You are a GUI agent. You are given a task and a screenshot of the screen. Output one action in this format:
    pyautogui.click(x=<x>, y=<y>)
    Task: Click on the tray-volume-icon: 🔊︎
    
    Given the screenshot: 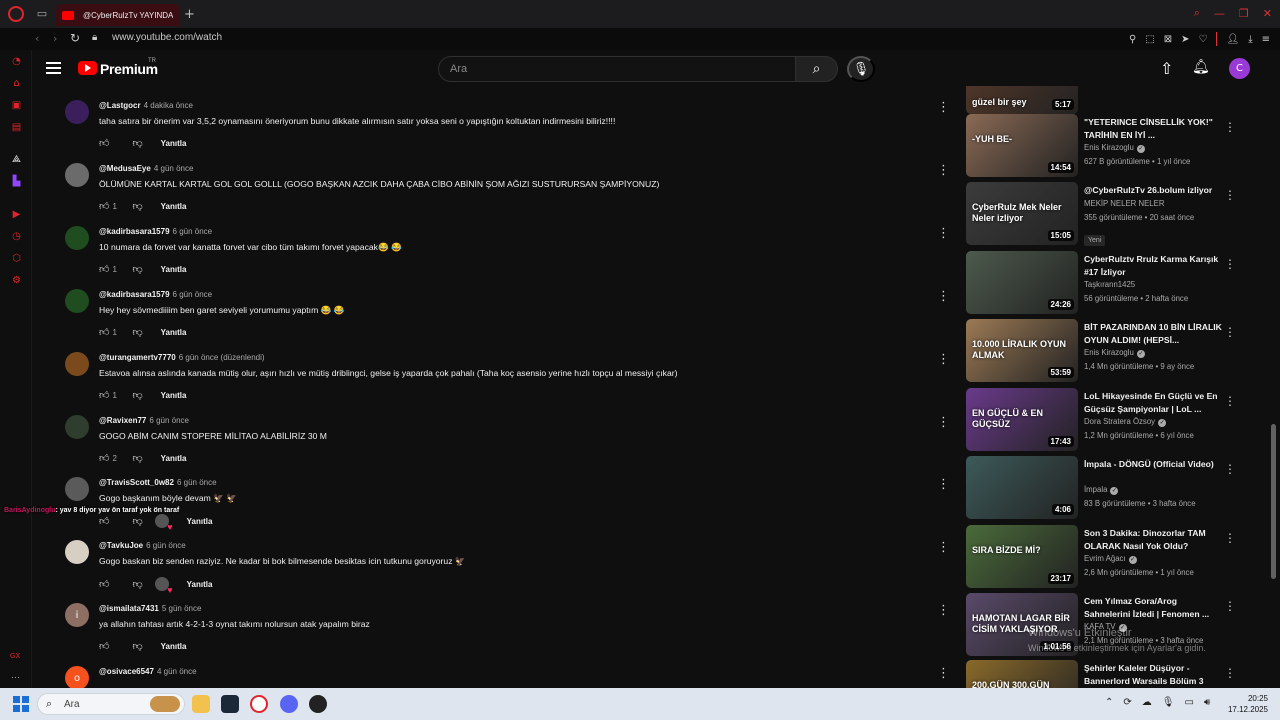 What is the action you would take?
    pyautogui.click(x=1207, y=702)
    